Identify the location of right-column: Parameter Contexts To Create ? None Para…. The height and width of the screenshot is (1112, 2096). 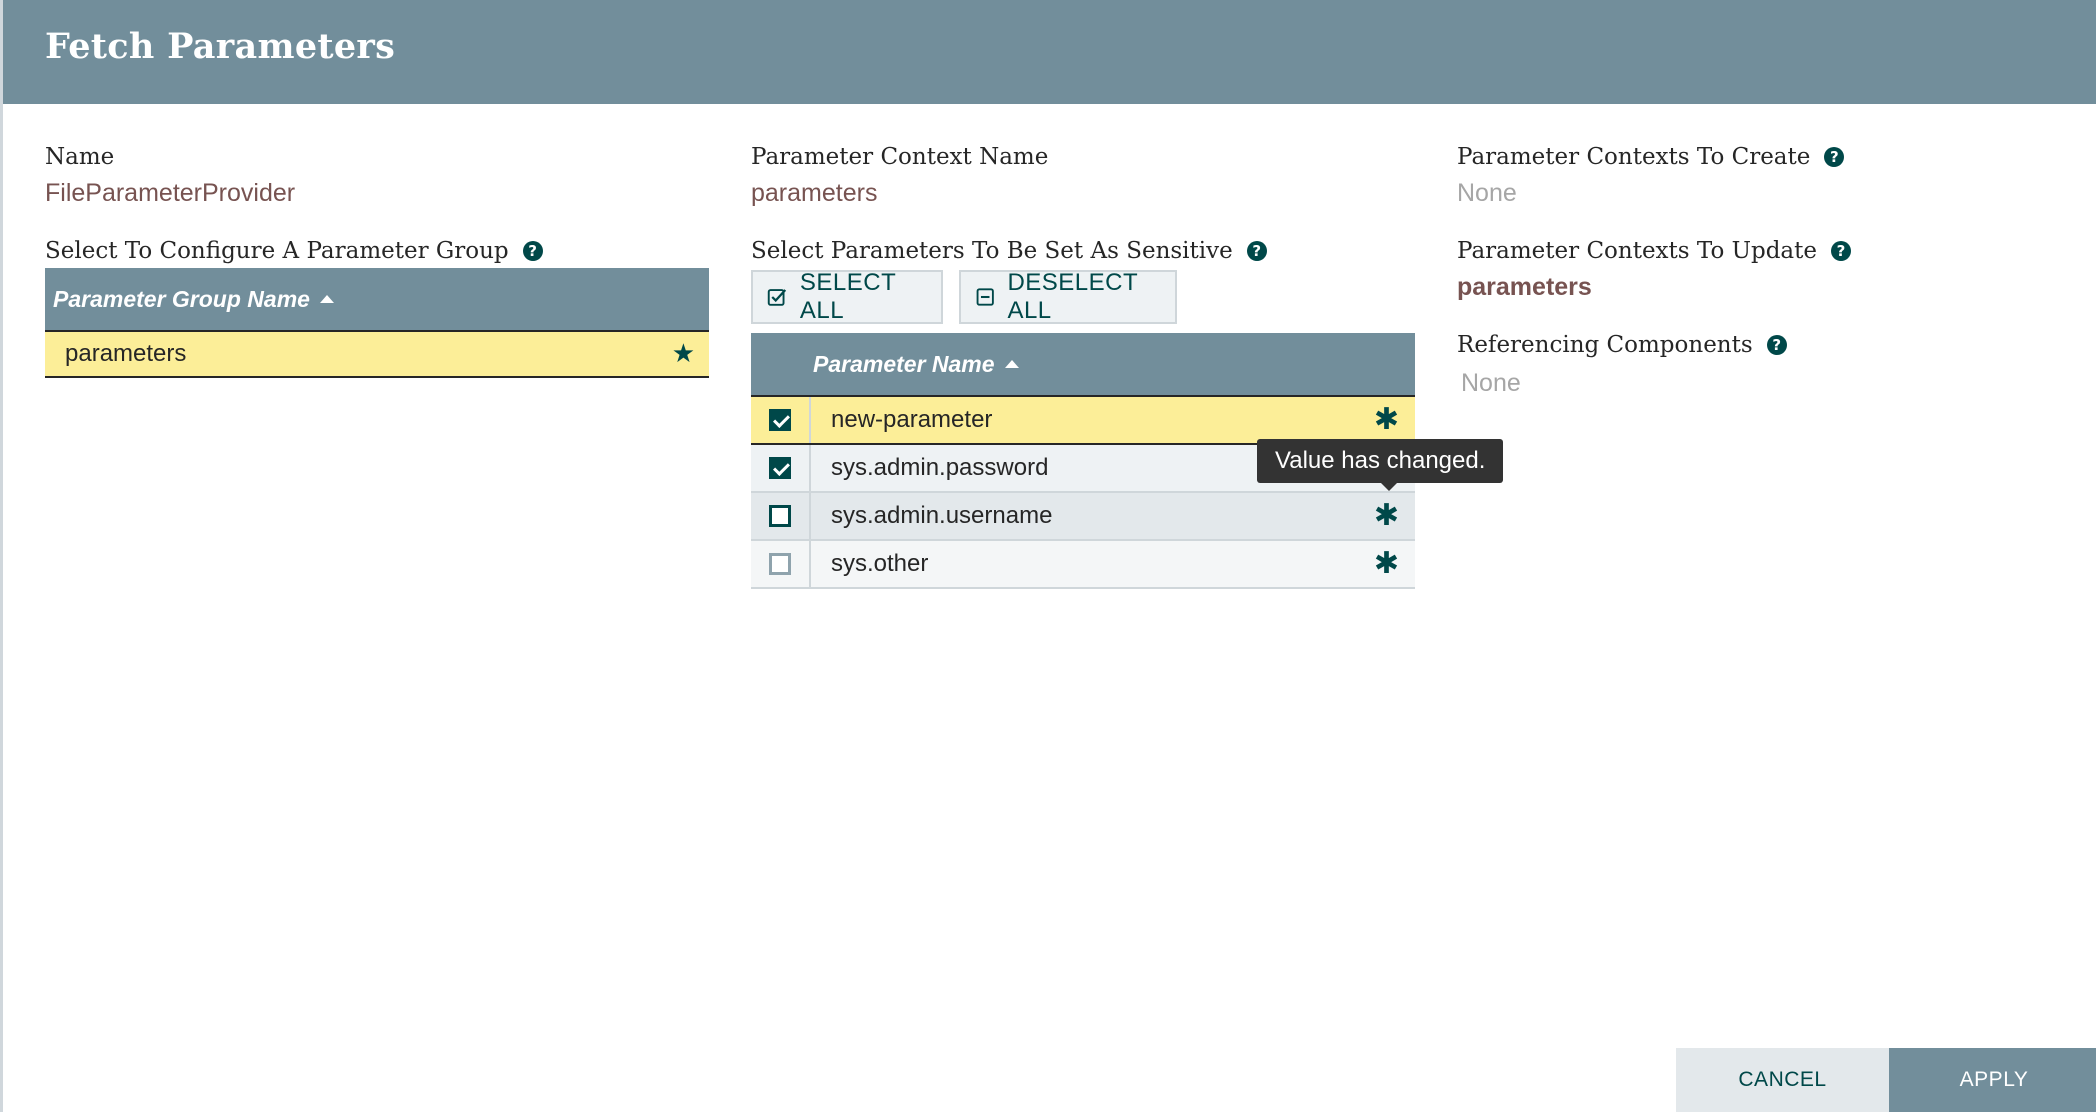
(1757, 270).